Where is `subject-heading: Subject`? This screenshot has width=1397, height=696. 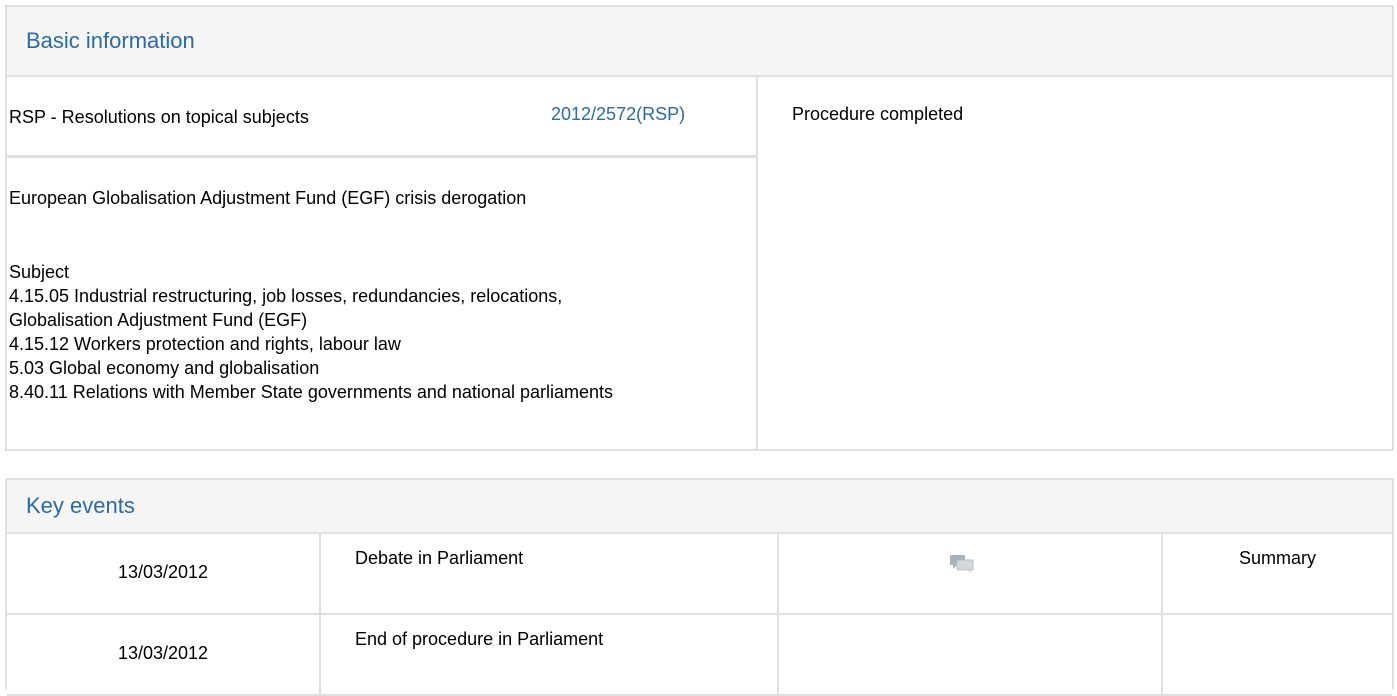
subject-heading: Subject is located at coordinates (39, 272).